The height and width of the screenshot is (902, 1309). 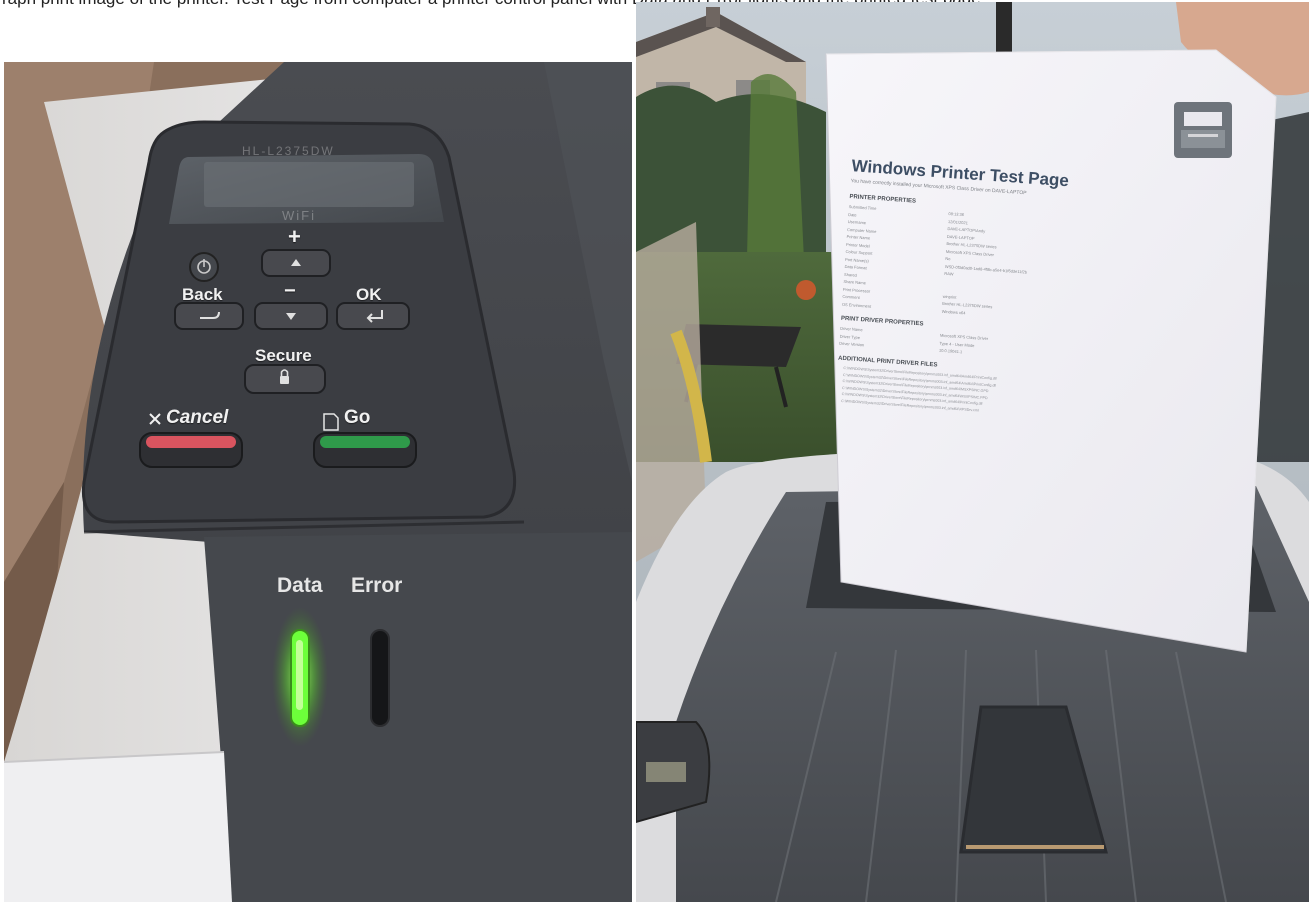 I want to click on cancel-red-stripe, so click(x=191, y=442).